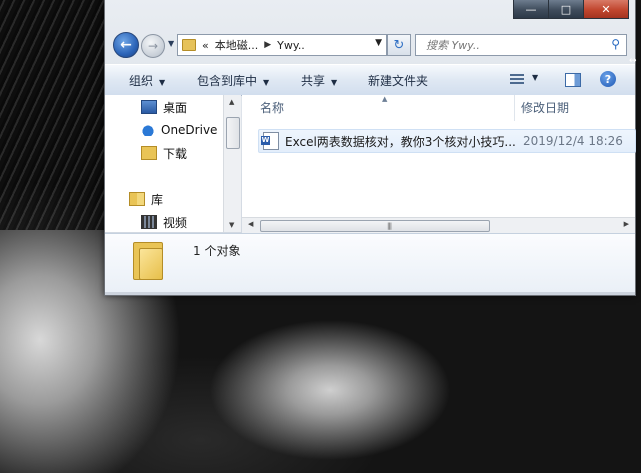 The image size is (641, 473). What do you see at coordinates (231, 225) in the screenshot?
I see `scroll-down-icon: ▼` at bounding box center [231, 225].